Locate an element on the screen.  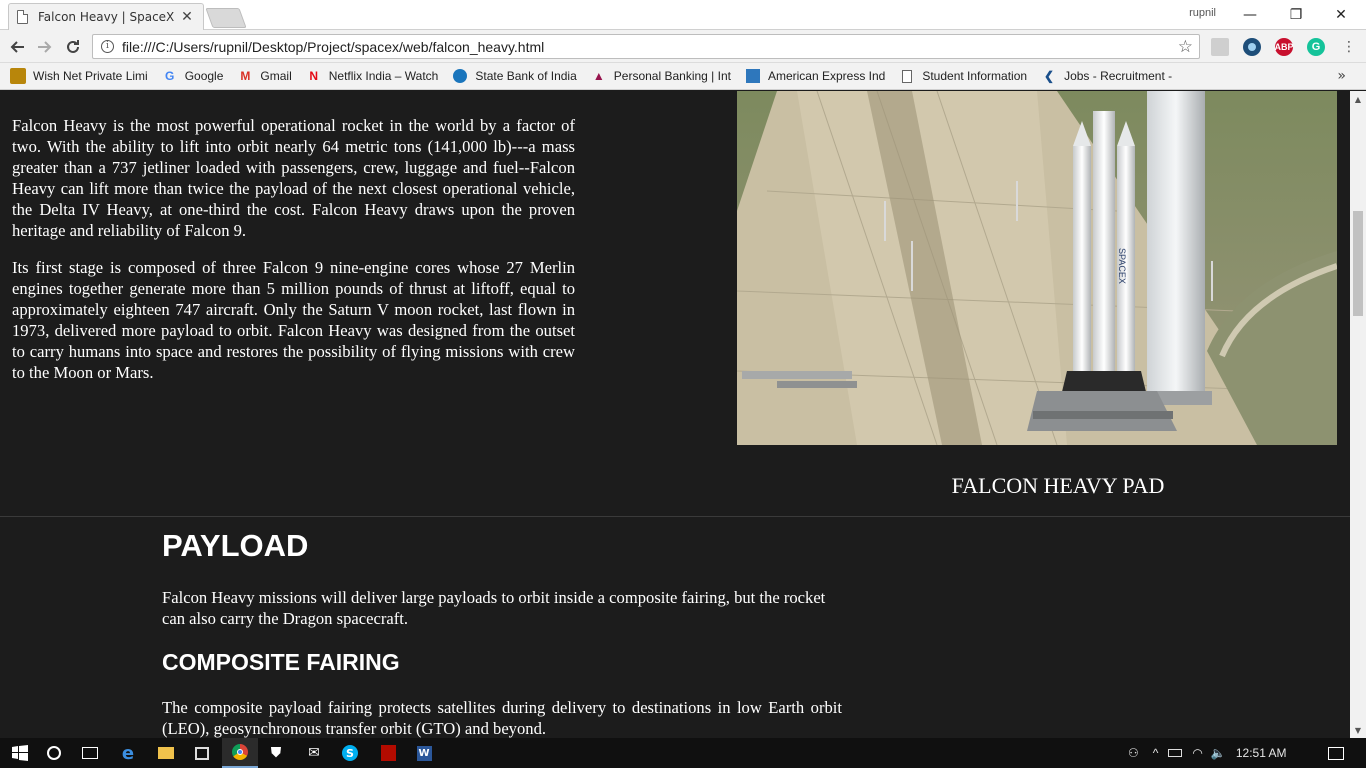
bookmark-label: American Express Ind is located at coordinates (826, 76).